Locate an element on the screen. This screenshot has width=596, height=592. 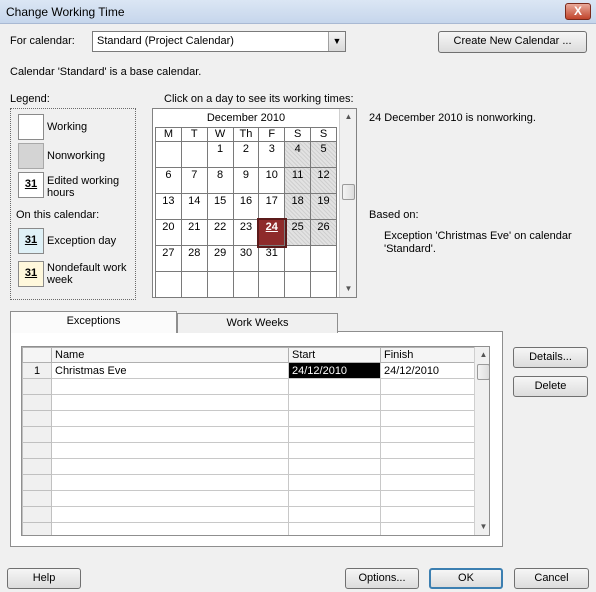
tab-exceptions: Exceptions is located at coordinates (93, 322).